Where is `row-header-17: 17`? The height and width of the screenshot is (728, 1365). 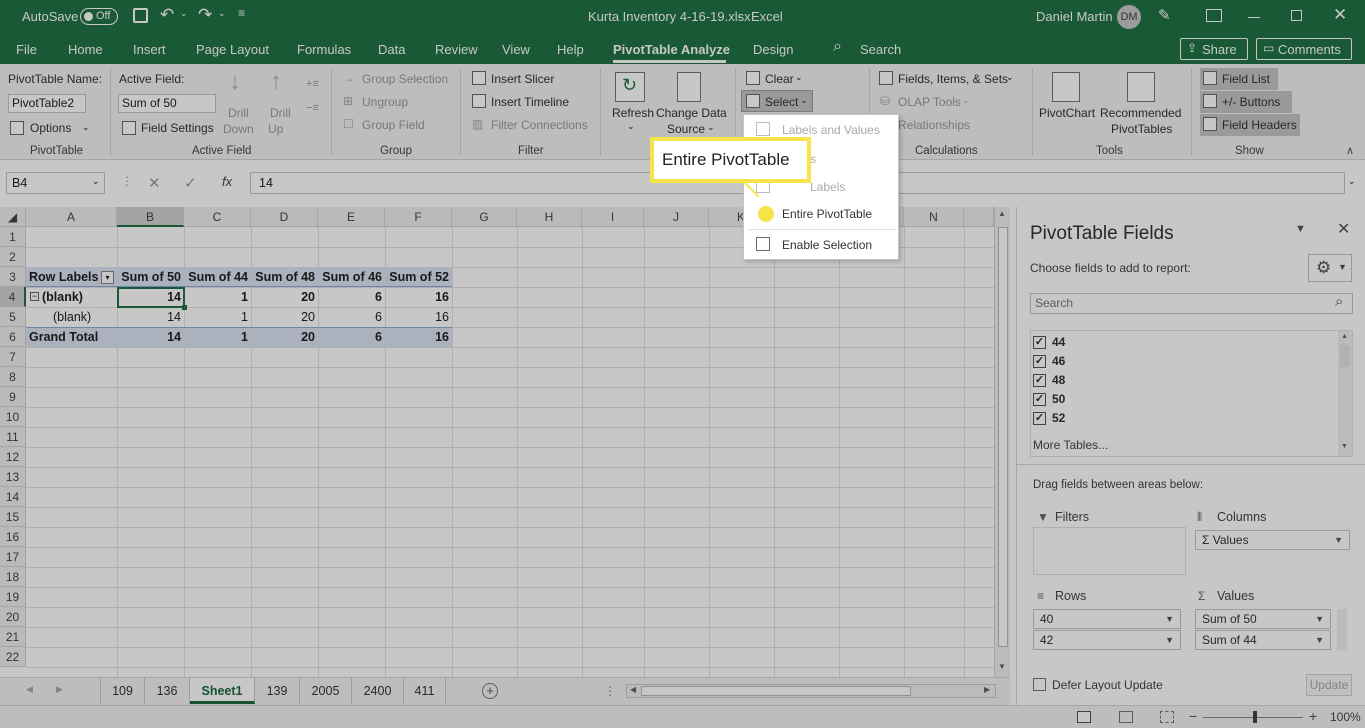
row-header-17: 17 is located at coordinates (13, 557).